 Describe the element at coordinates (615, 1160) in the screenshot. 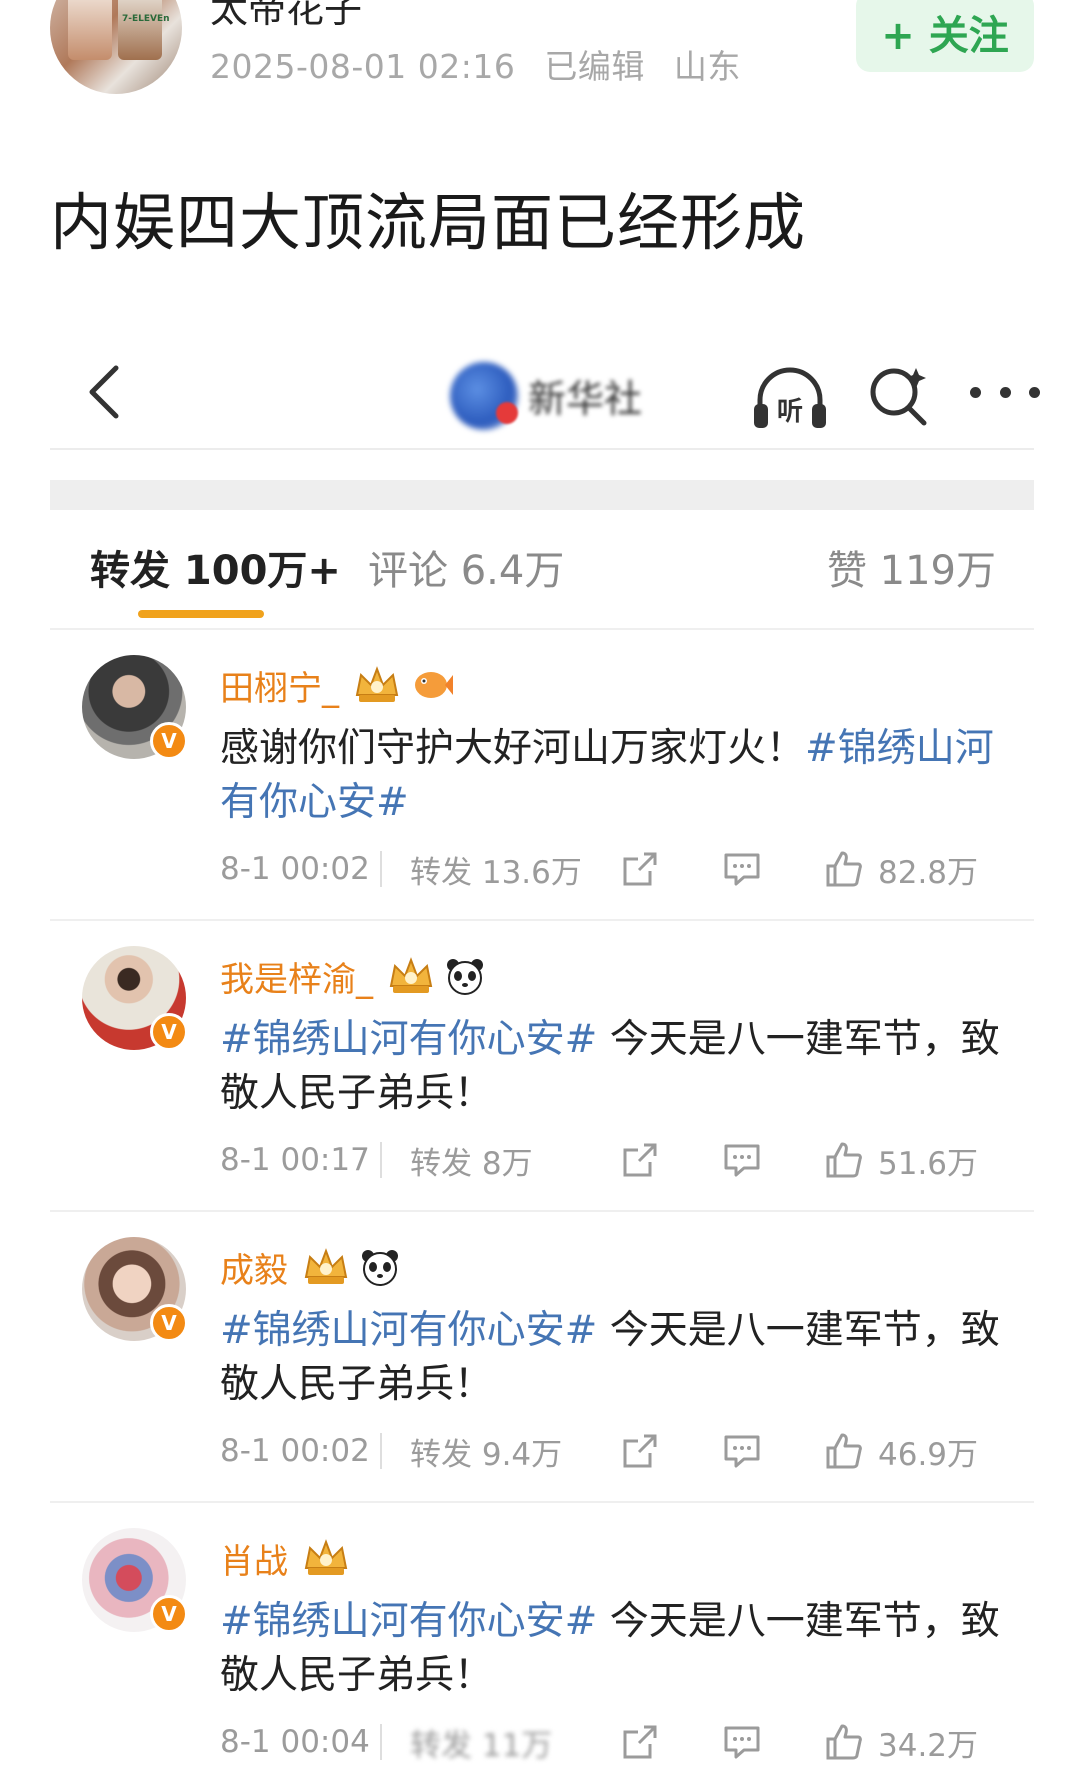

I see `forward-stats: 8-1 00:17 转发 8万 51.6万` at that location.